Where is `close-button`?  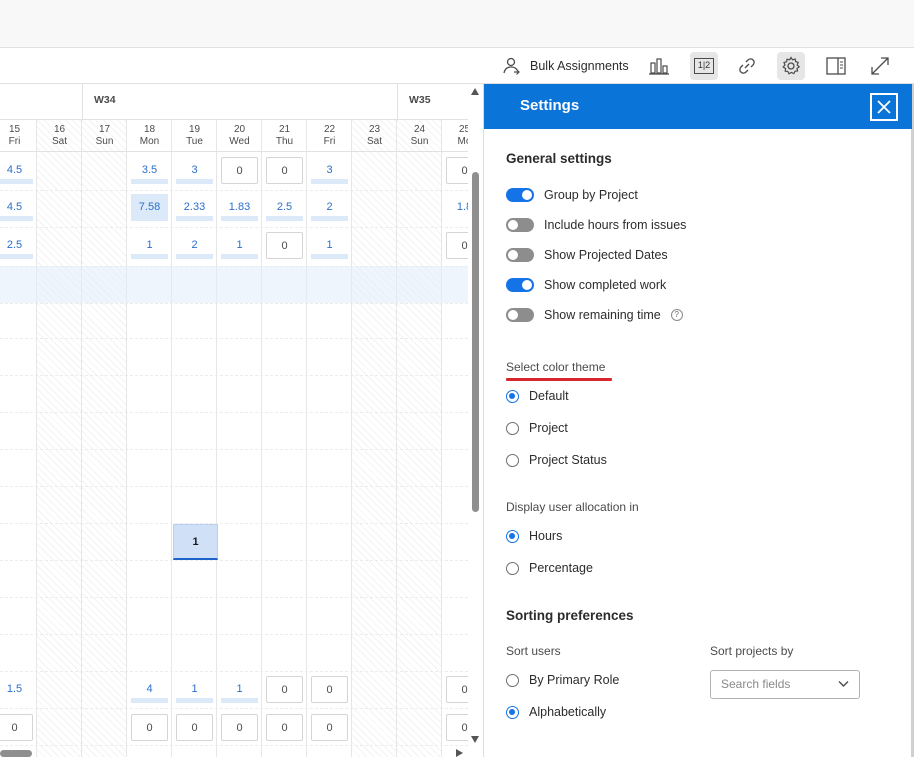
close-button is located at coordinates (884, 107).